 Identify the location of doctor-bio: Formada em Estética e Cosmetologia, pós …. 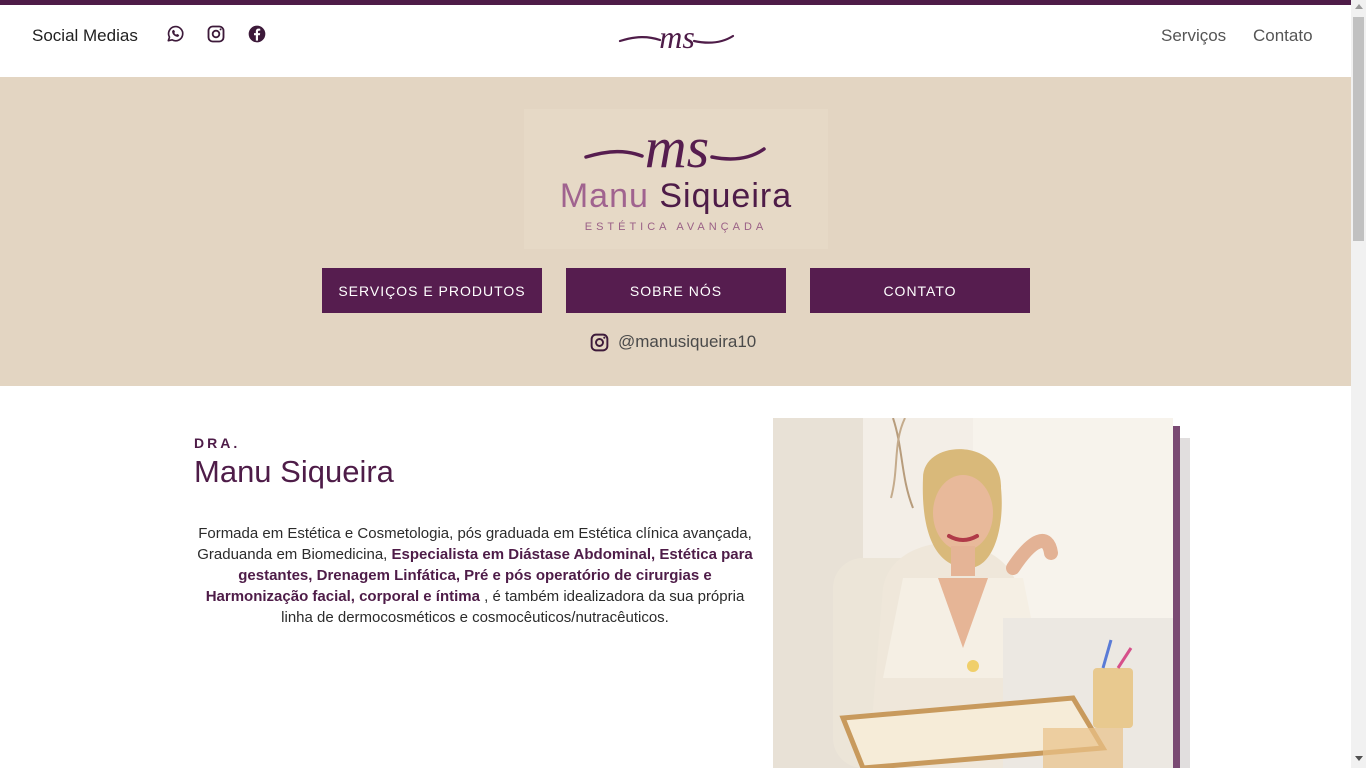
(475, 575).